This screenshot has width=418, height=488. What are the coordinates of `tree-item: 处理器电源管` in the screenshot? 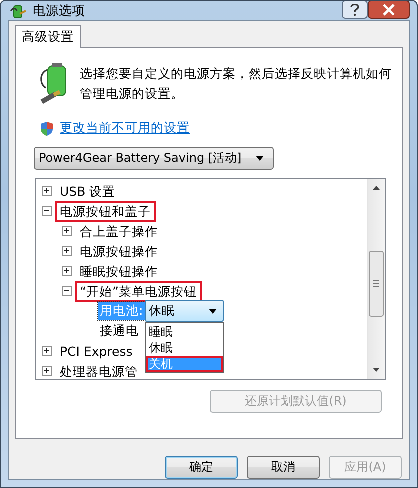 It's located at (99, 369).